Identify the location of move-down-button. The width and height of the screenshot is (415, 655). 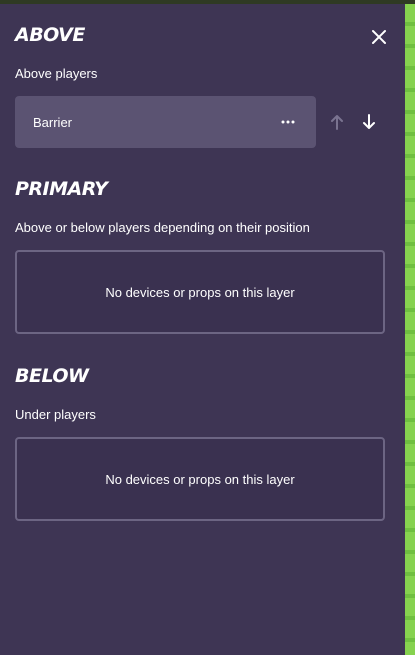
(369, 122).